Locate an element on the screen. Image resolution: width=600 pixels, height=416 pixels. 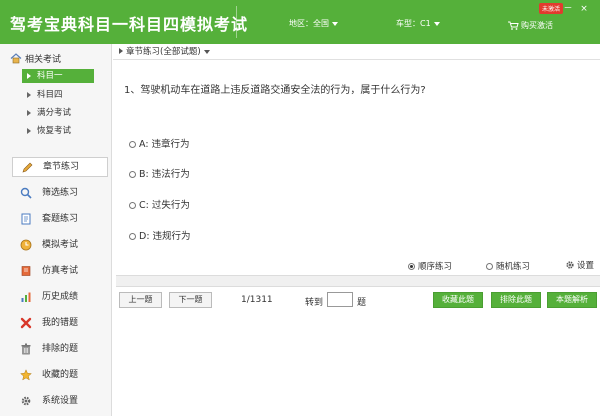
nav-label: 我的错题 is located at coordinates (60, 323).